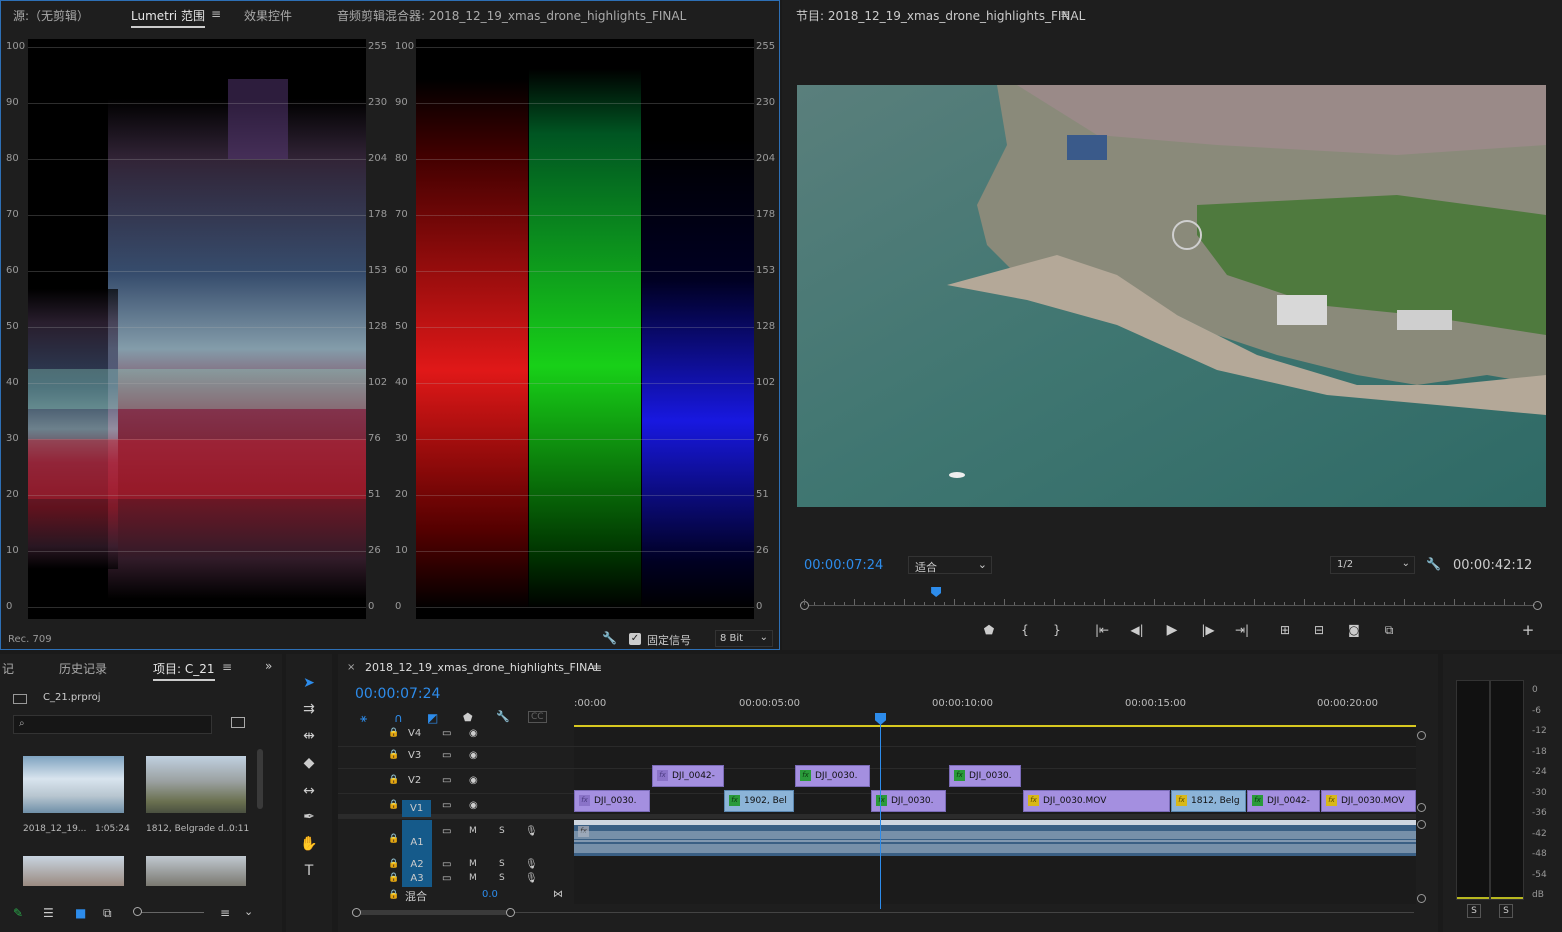 The image size is (1562, 932). I want to click on nest-icon: ◩, so click(432, 718).